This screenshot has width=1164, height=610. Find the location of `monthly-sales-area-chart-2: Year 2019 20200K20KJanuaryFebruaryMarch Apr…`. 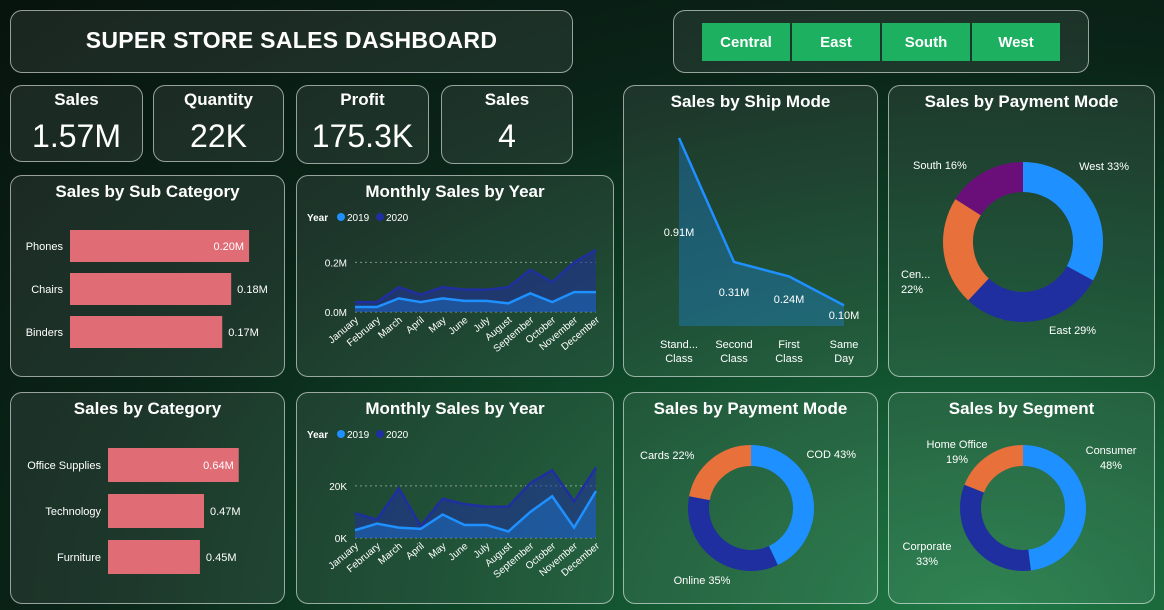

monthly-sales-area-chart-2: Year 2019 20200K20KJanuaryFebruaryMarch Apr… is located at coordinates (454, 505).